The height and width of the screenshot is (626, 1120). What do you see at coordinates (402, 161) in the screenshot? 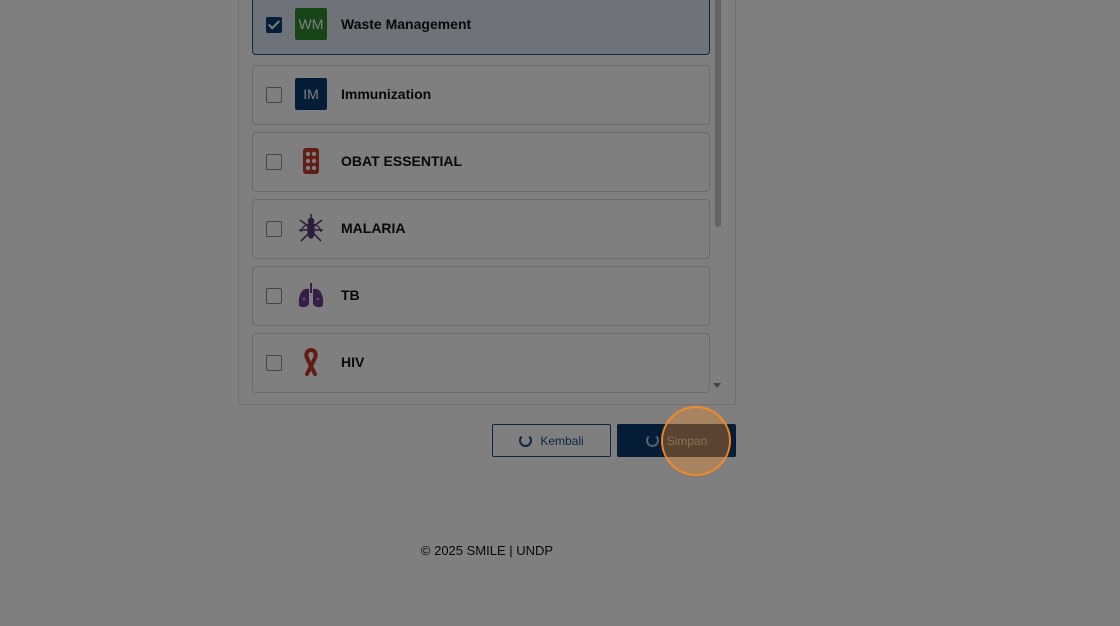
I see `item-label: OBAT ESSENTIAL` at bounding box center [402, 161].